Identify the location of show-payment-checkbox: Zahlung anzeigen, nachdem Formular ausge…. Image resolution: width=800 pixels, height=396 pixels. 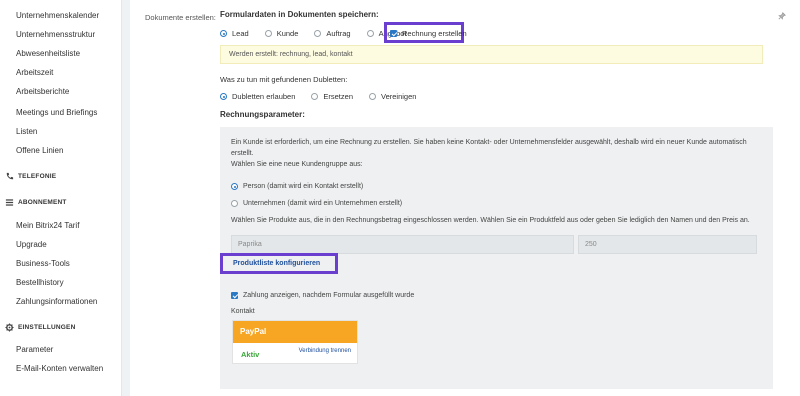
(322, 295).